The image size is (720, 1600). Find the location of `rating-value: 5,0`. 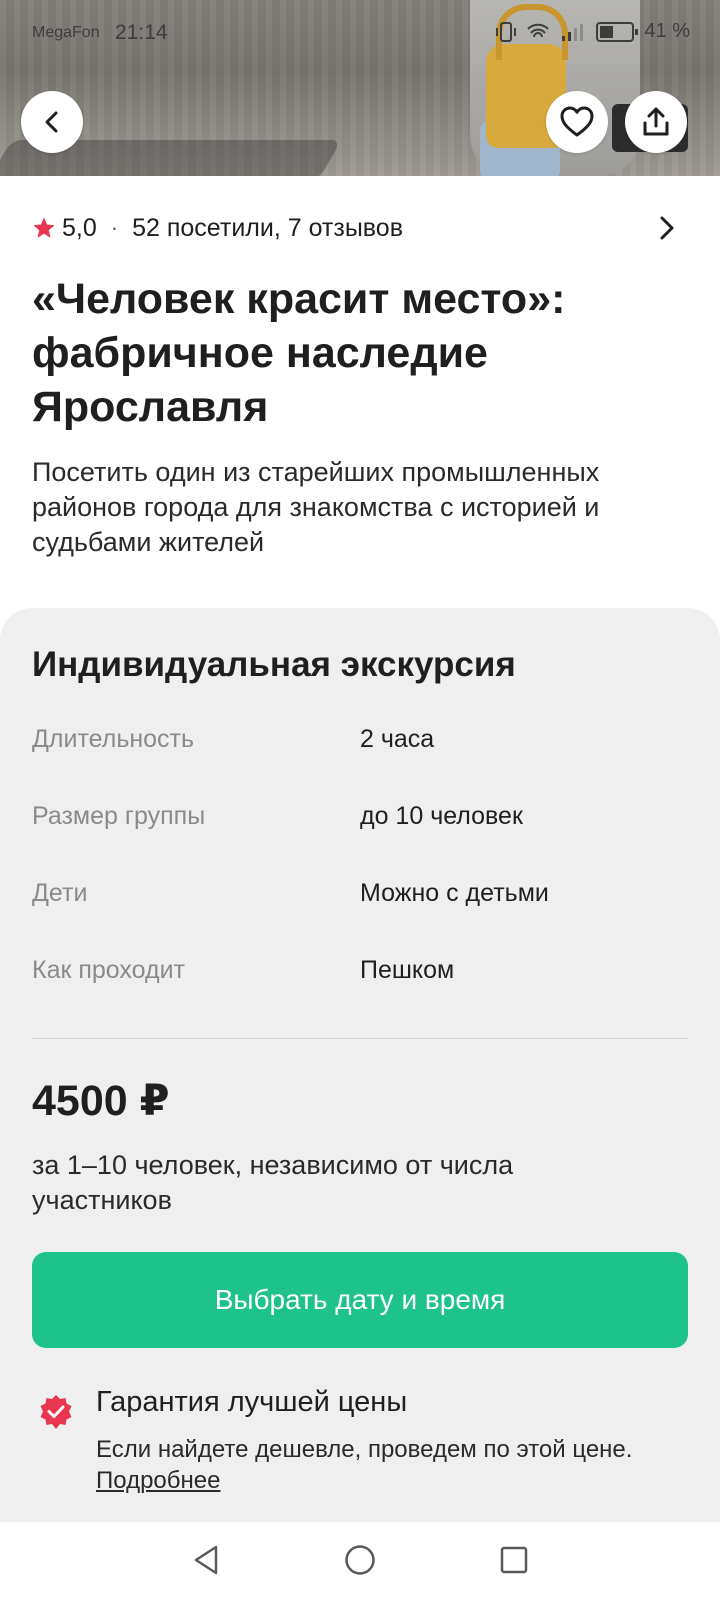

rating-value: 5,0 is located at coordinates (79, 227).